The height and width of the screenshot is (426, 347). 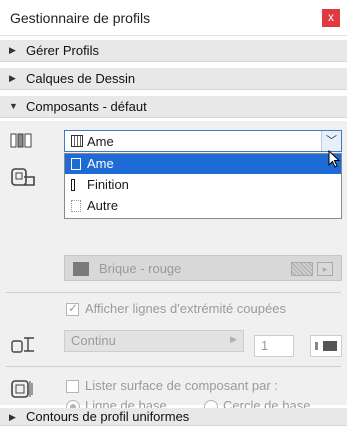 I want to click on option-label: Ame, so click(x=100, y=163).